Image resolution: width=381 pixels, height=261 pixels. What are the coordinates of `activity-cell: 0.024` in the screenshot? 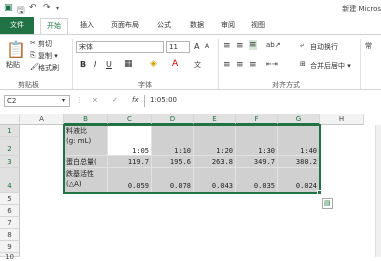 It's located at (299, 180).